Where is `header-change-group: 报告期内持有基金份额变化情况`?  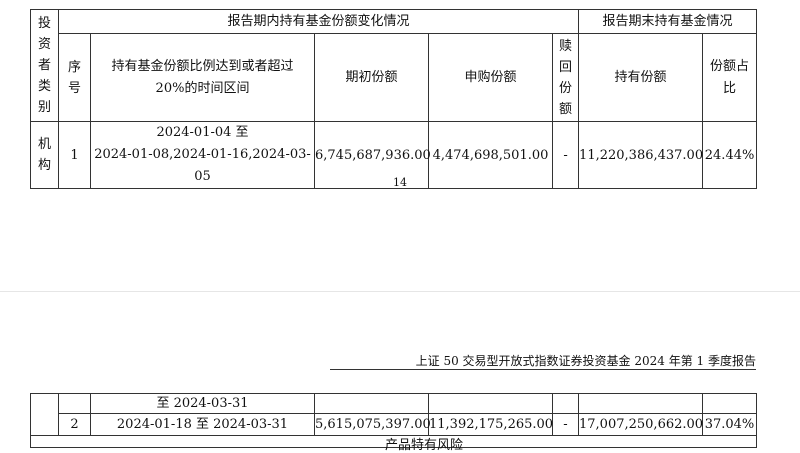
header-change-group: 报告期内持有基金份额变化情况 is located at coordinates (318, 21).